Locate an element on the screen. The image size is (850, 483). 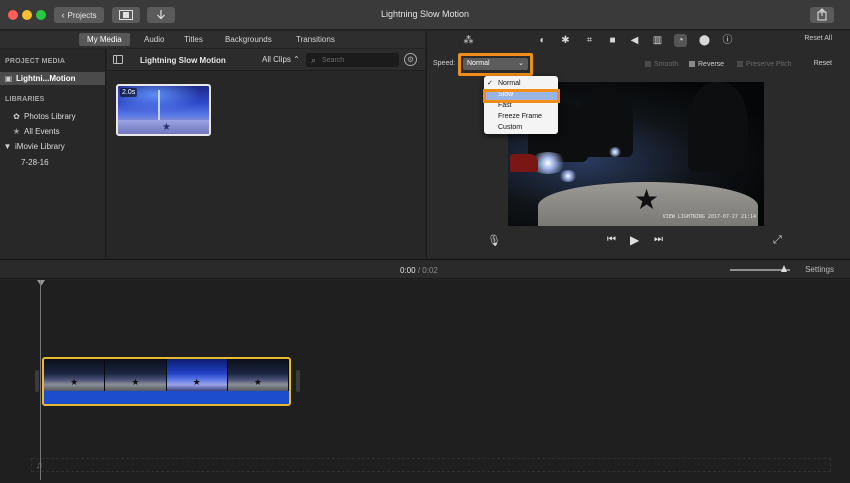
reset-button: Reset is located at coordinates (823, 63).